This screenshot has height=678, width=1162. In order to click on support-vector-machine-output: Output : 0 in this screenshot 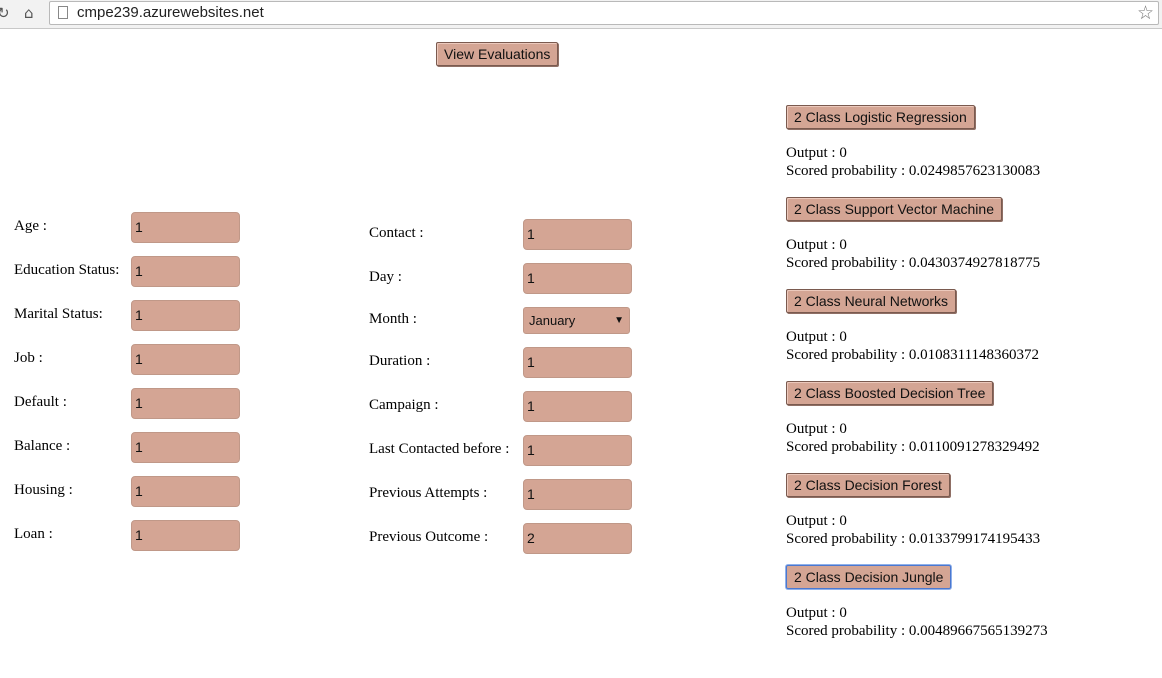, I will do `click(816, 245)`.